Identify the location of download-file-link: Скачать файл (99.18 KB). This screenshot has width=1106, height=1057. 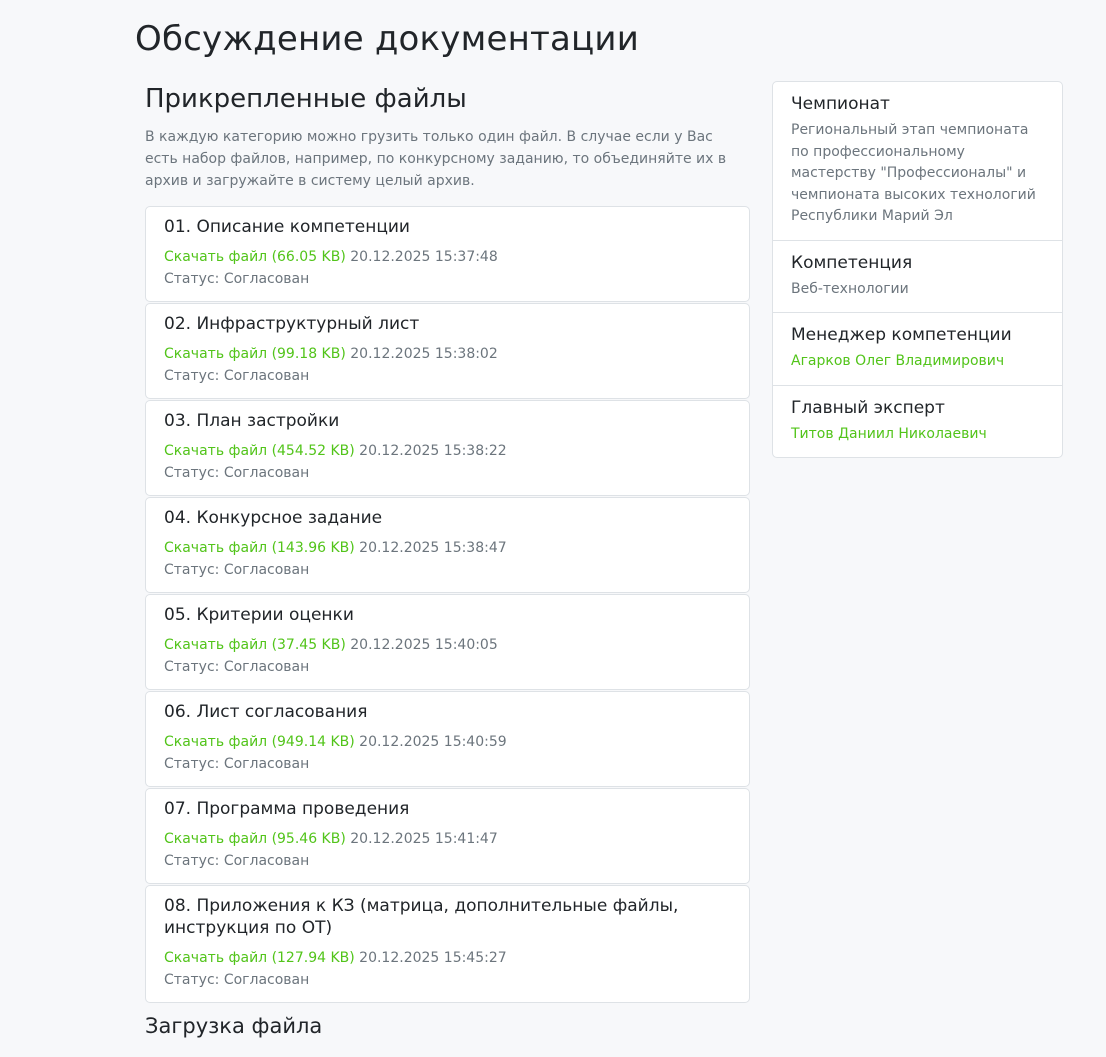
(255, 354).